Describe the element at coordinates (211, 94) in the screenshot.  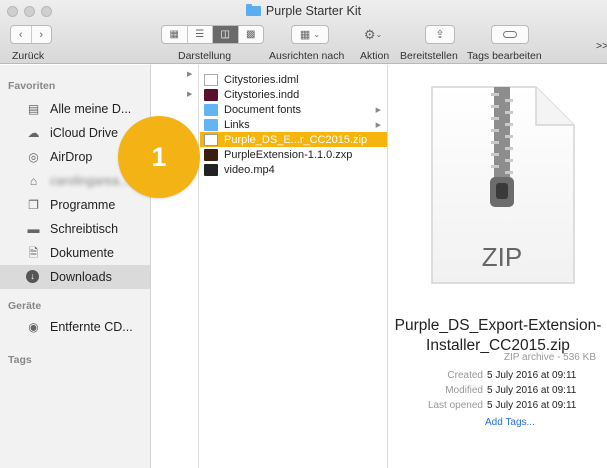
I see `indesign-icon` at that location.